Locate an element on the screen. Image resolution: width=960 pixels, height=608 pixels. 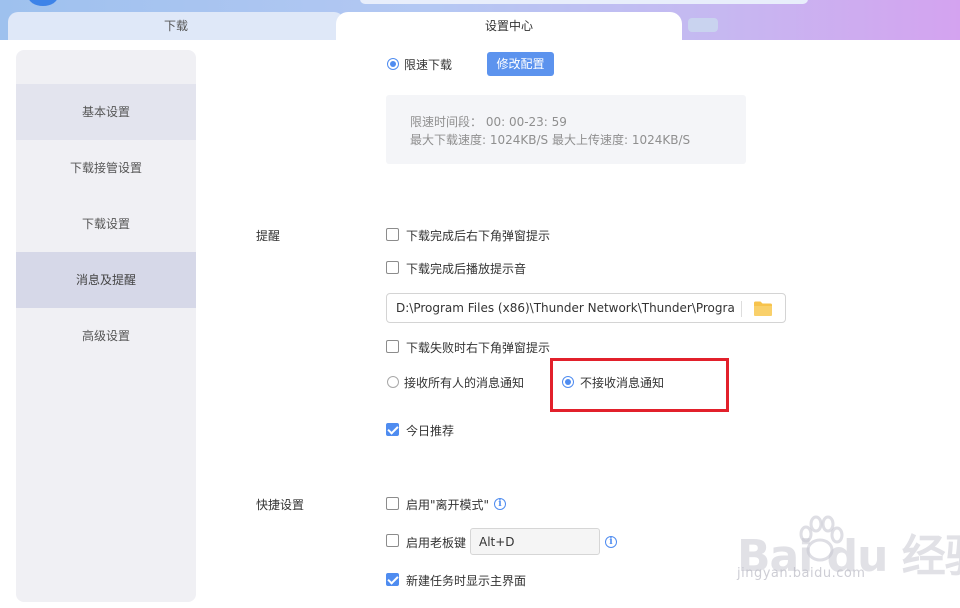
boss-key-info-icon: i is located at coordinates (611, 542).